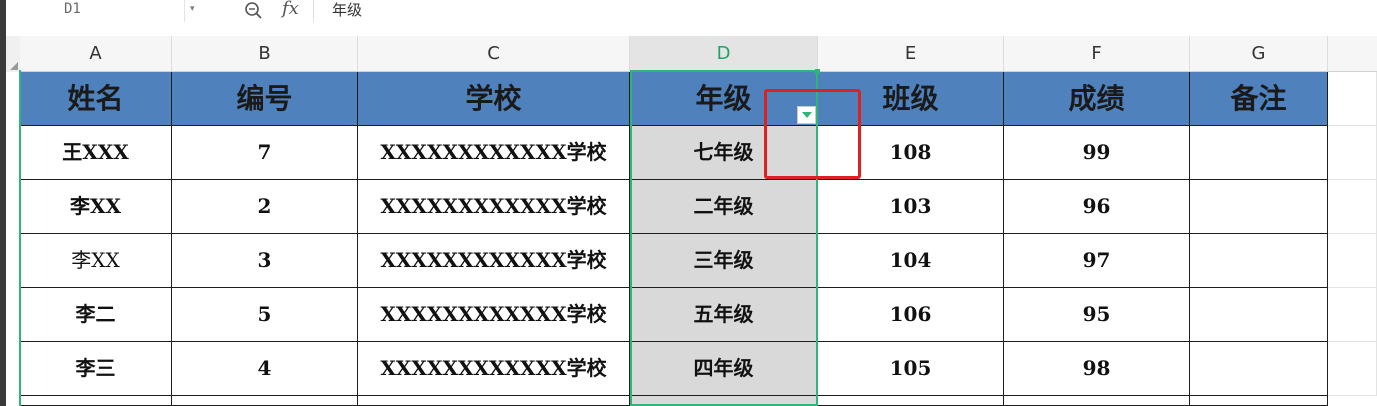 Image resolution: width=1377 pixels, height=406 pixels. I want to click on table-cell: 108, so click(911, 153).